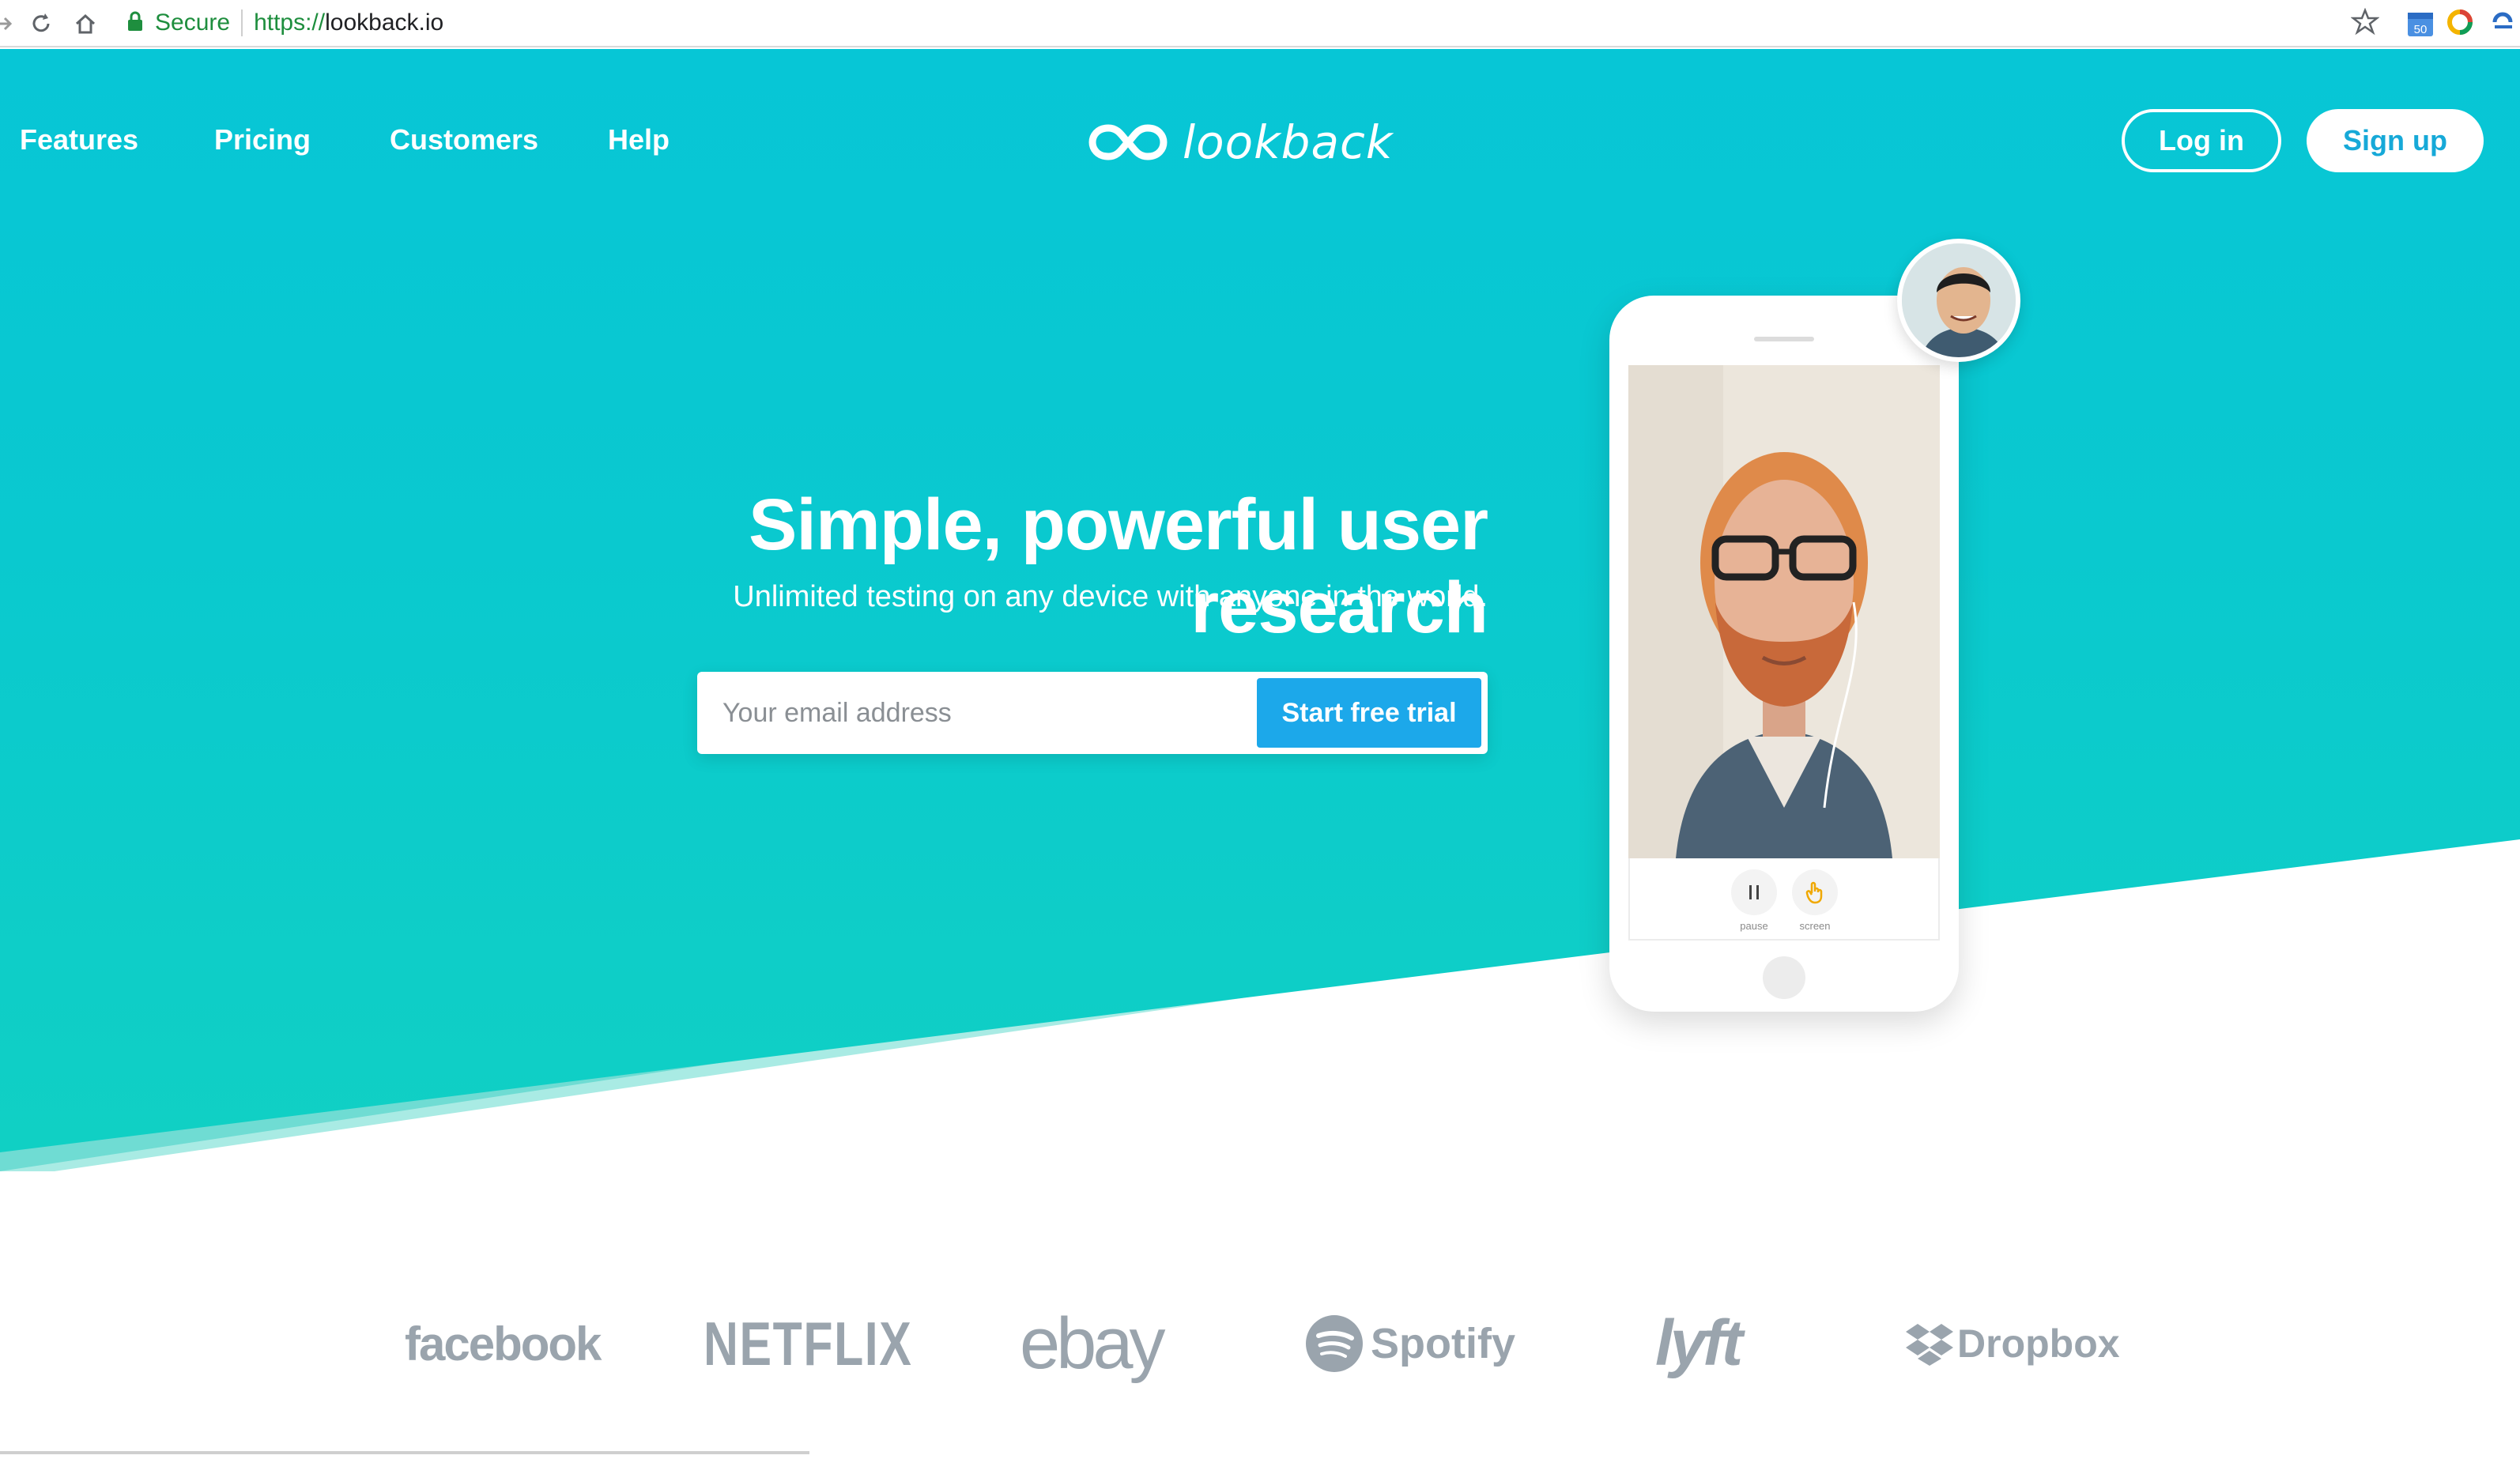  I want to click on reload-icon, so click(41, 23).